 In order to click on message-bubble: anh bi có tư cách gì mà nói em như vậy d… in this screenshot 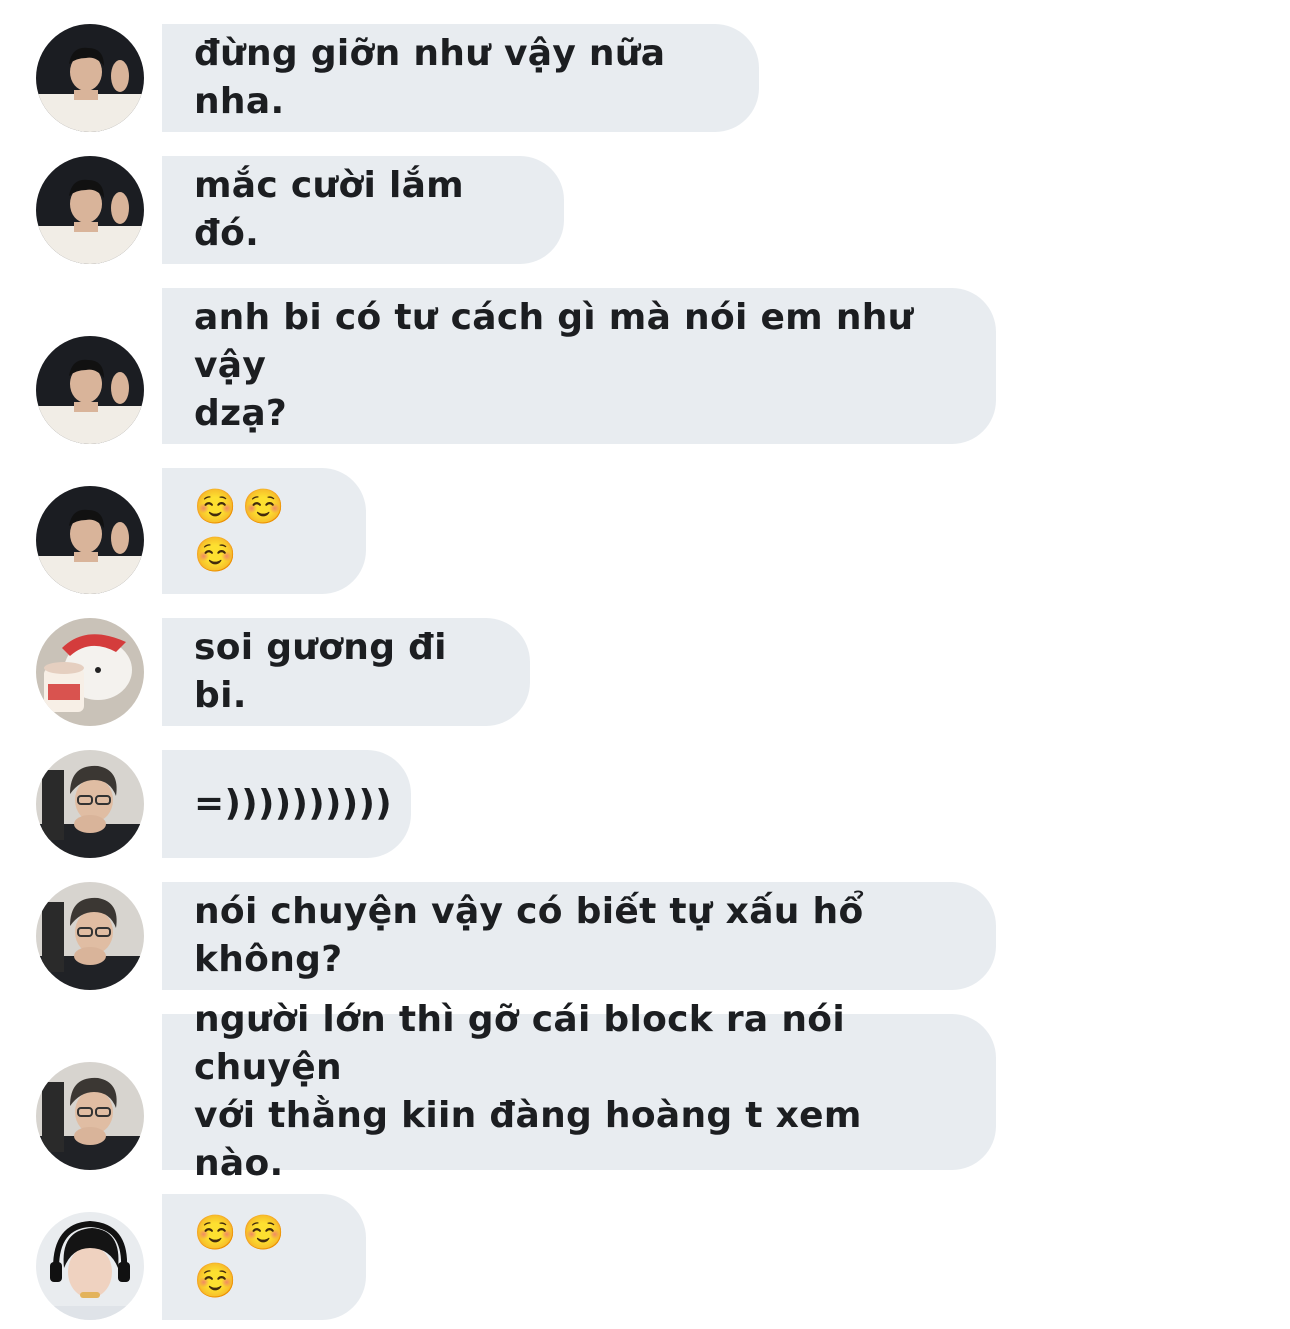, I will do `click(579, 366)`.